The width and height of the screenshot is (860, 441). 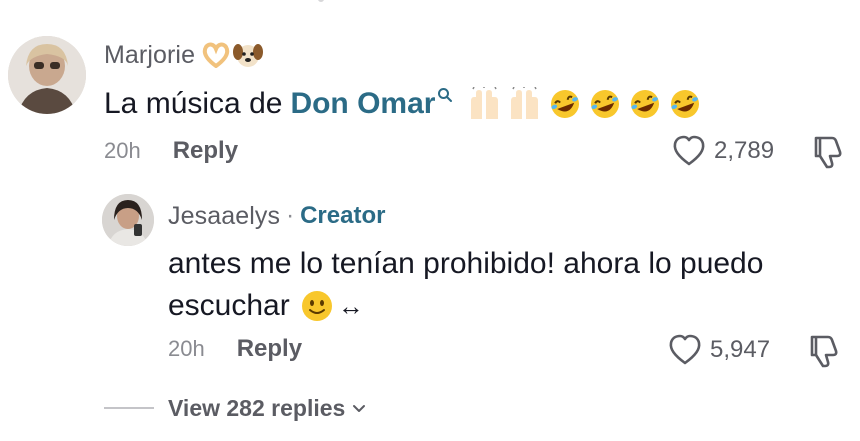 I want to click on like-button: 2,789, so click(x=723, y=151).